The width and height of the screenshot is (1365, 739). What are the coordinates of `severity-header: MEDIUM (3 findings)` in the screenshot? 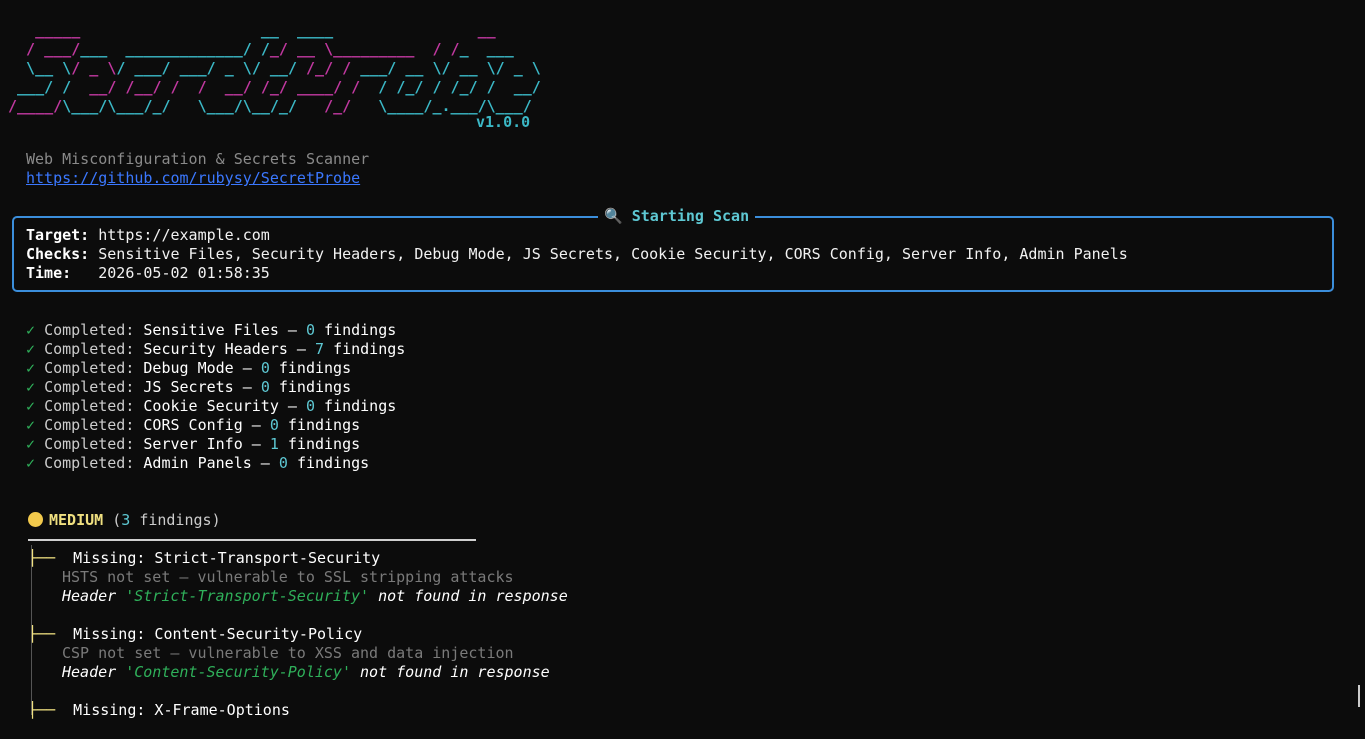 It's located at (124, 520).